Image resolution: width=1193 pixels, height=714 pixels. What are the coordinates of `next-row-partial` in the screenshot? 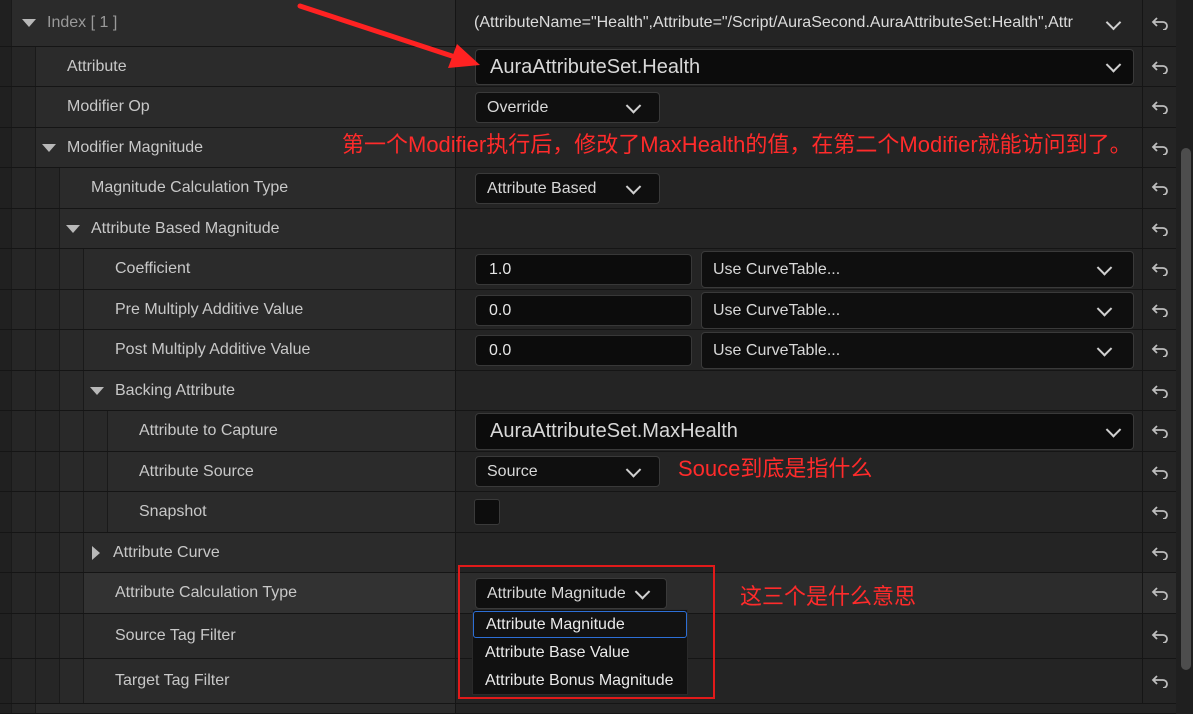 It's located at (588, 709).